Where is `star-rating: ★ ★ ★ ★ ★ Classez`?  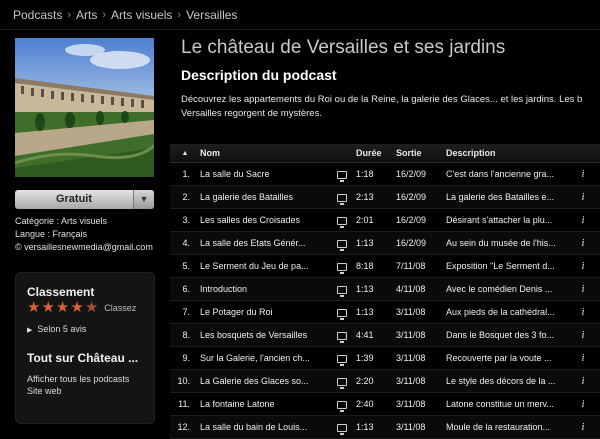 star-rating: ★ ★ ★ ★ ★ Classez is located at coordinates (81, 307).